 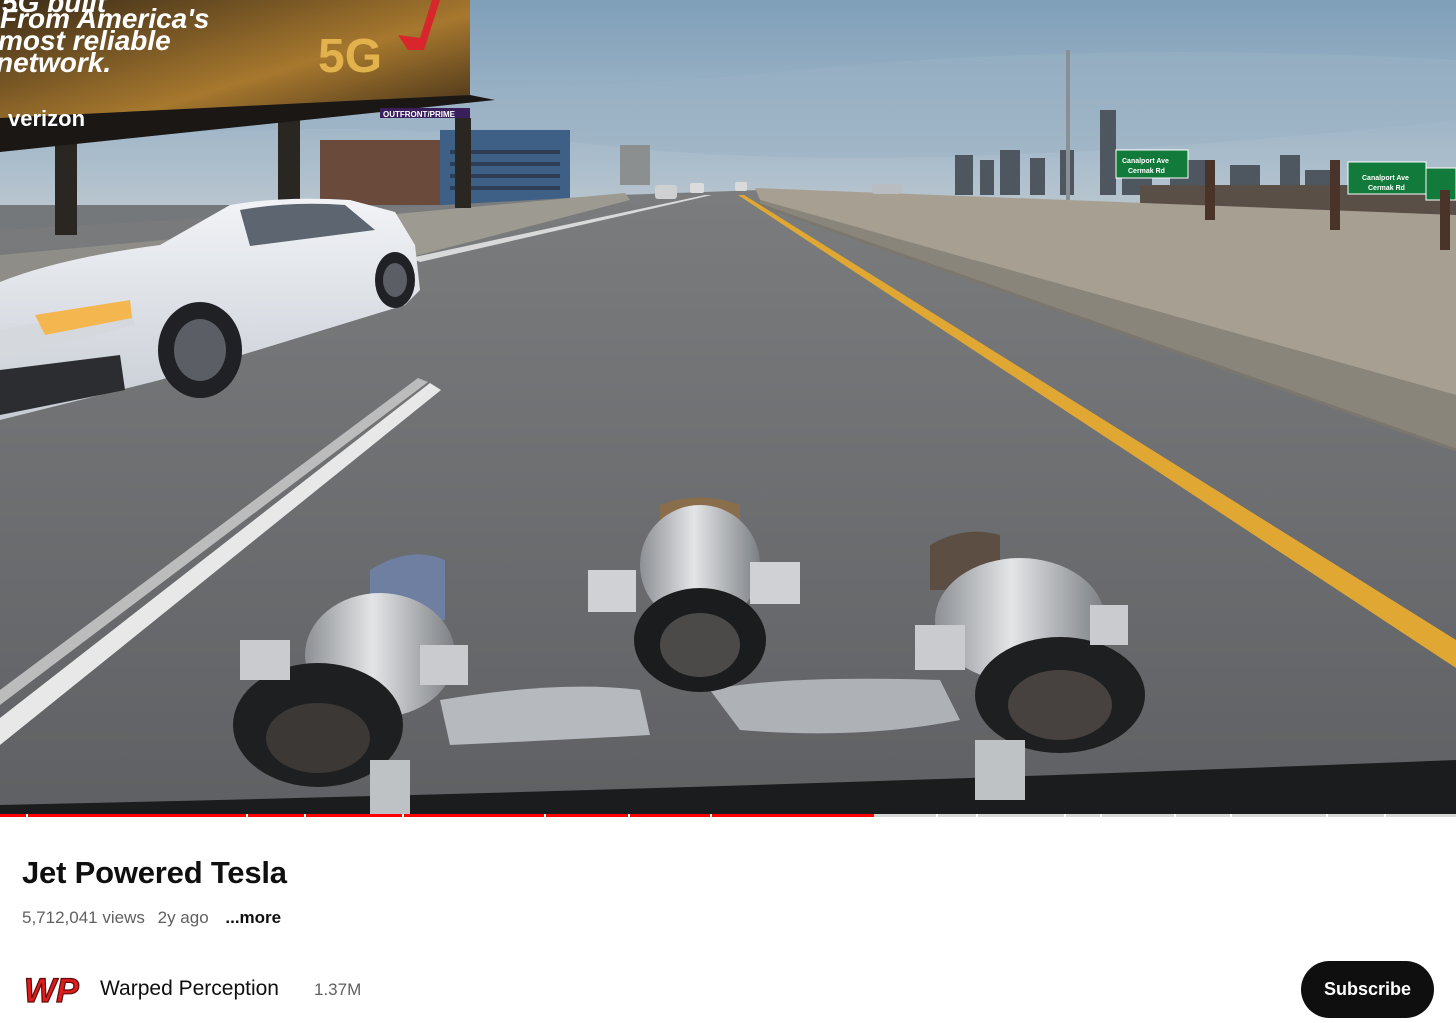 I want to click on billboard-brand: verizon, so click(x=46, y=118).